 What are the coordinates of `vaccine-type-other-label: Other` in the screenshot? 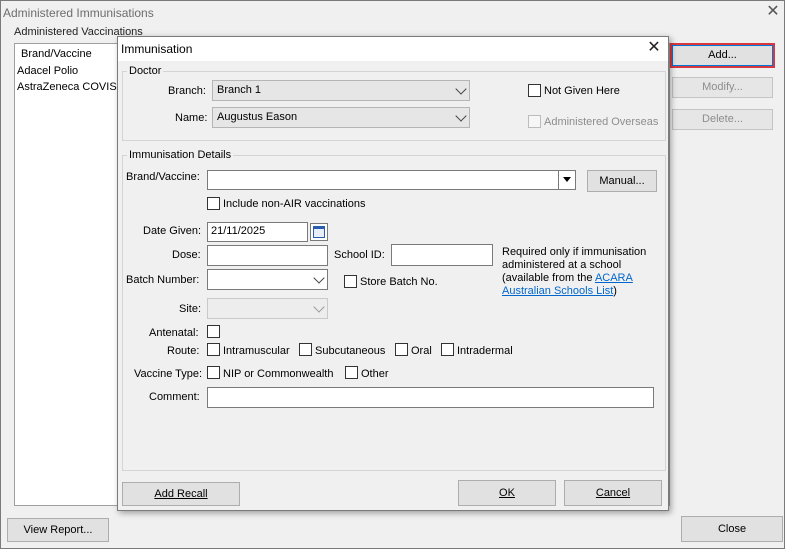 It's located at (375, 374).